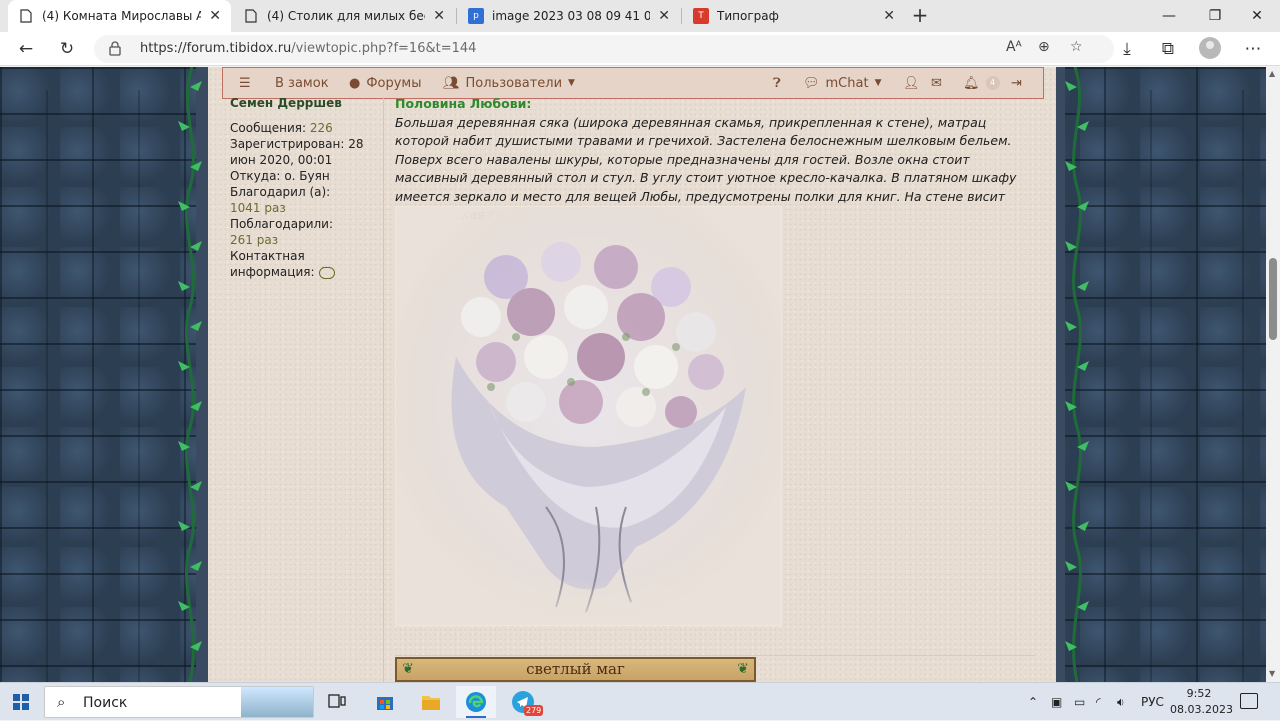 The height and width of the screenshot is (721, 1280). What do you see at coordinates (61, 702) in the screenshot?
I see `search-icon: ⌕` at bounding box center [61, 702].